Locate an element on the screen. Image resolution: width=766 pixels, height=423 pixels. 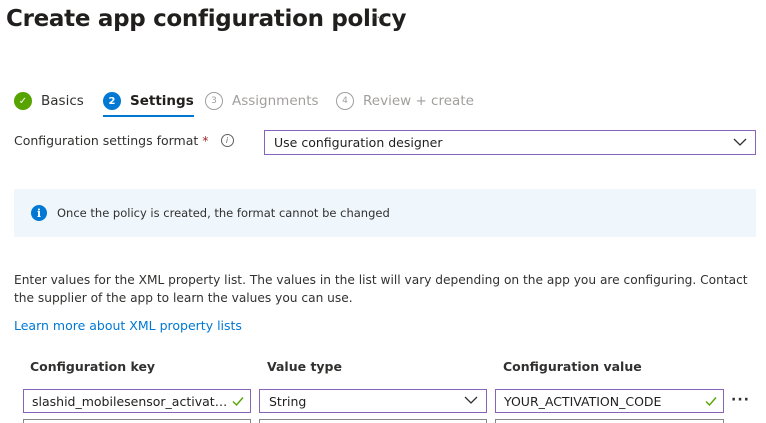
next-row-type-select is located at coordinates (373, 421).